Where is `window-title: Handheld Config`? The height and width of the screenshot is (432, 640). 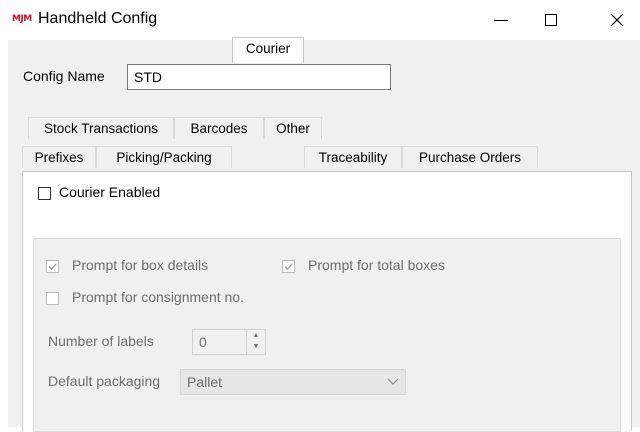 window-title: Handheld Config is located at coordinates (98, 18).